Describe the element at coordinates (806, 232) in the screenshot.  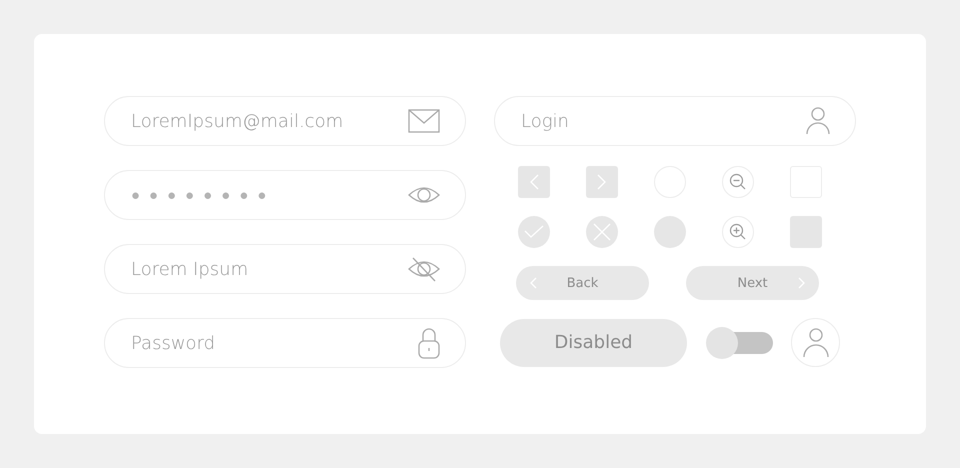
I see `checkbox` at that location.